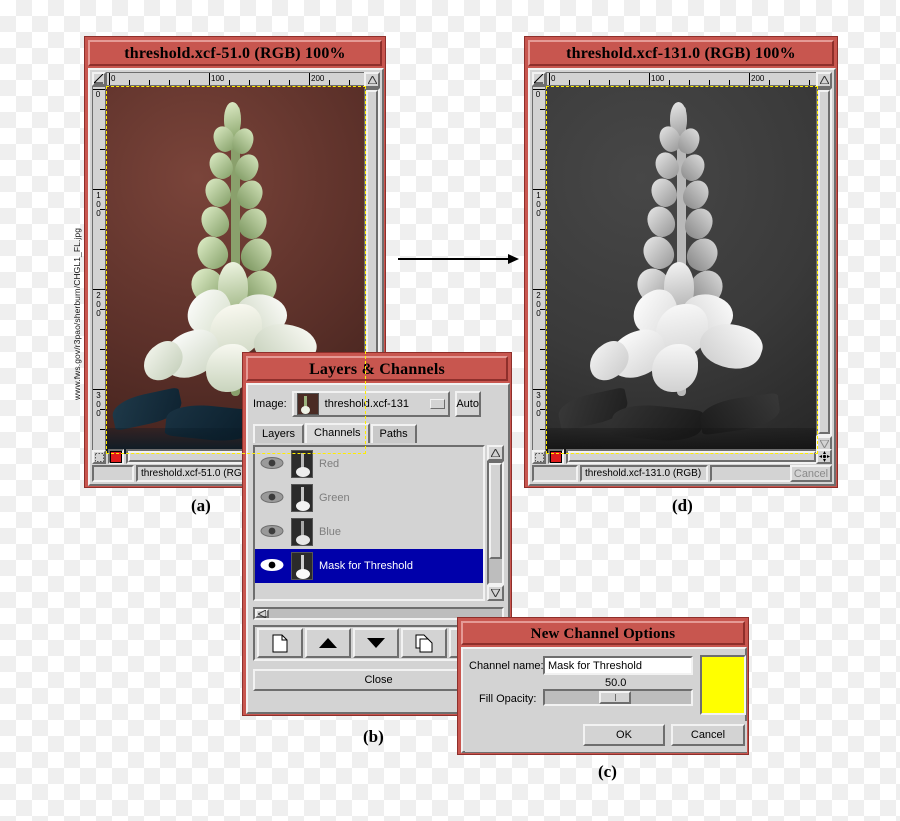 The width and height of the screenshot is (900, 821). What do you see at coordinates (201, 505) in the screenshot?
I see `figure-label-a: (a)` at bounding box center [201, 505].